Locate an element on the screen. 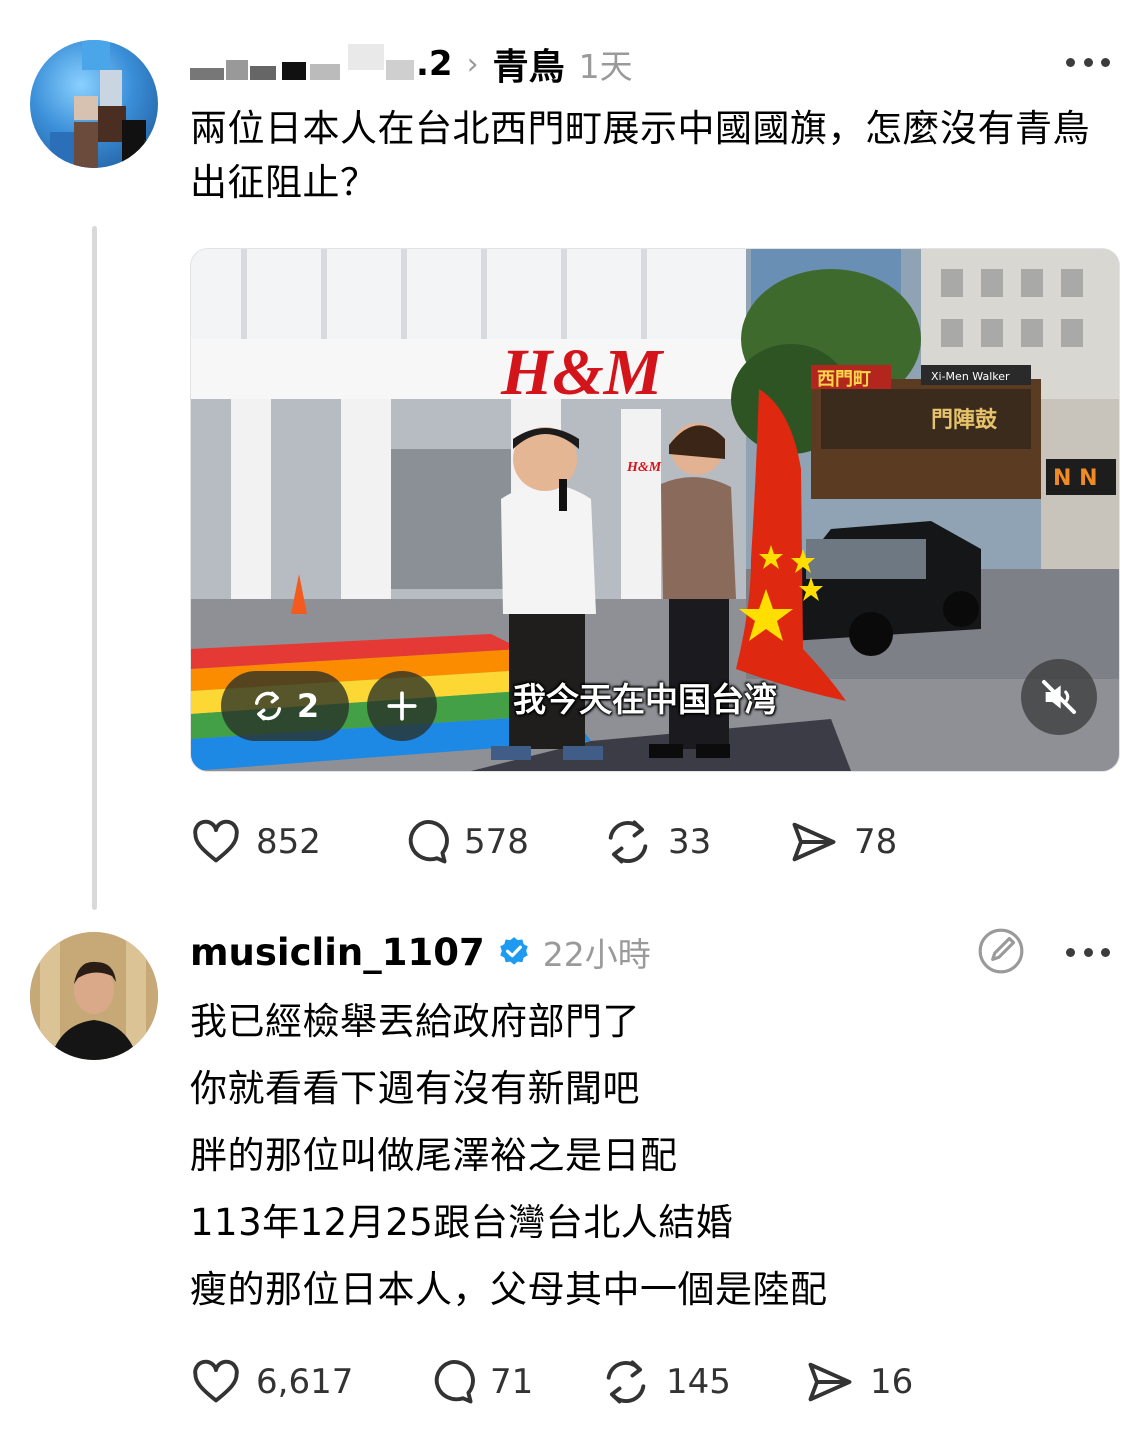 This screenshot has width=1132, height=1448. post-text-line: 瘦的那位日本人，父母其中一個是陸配 is located at coordinates (509, 1289).